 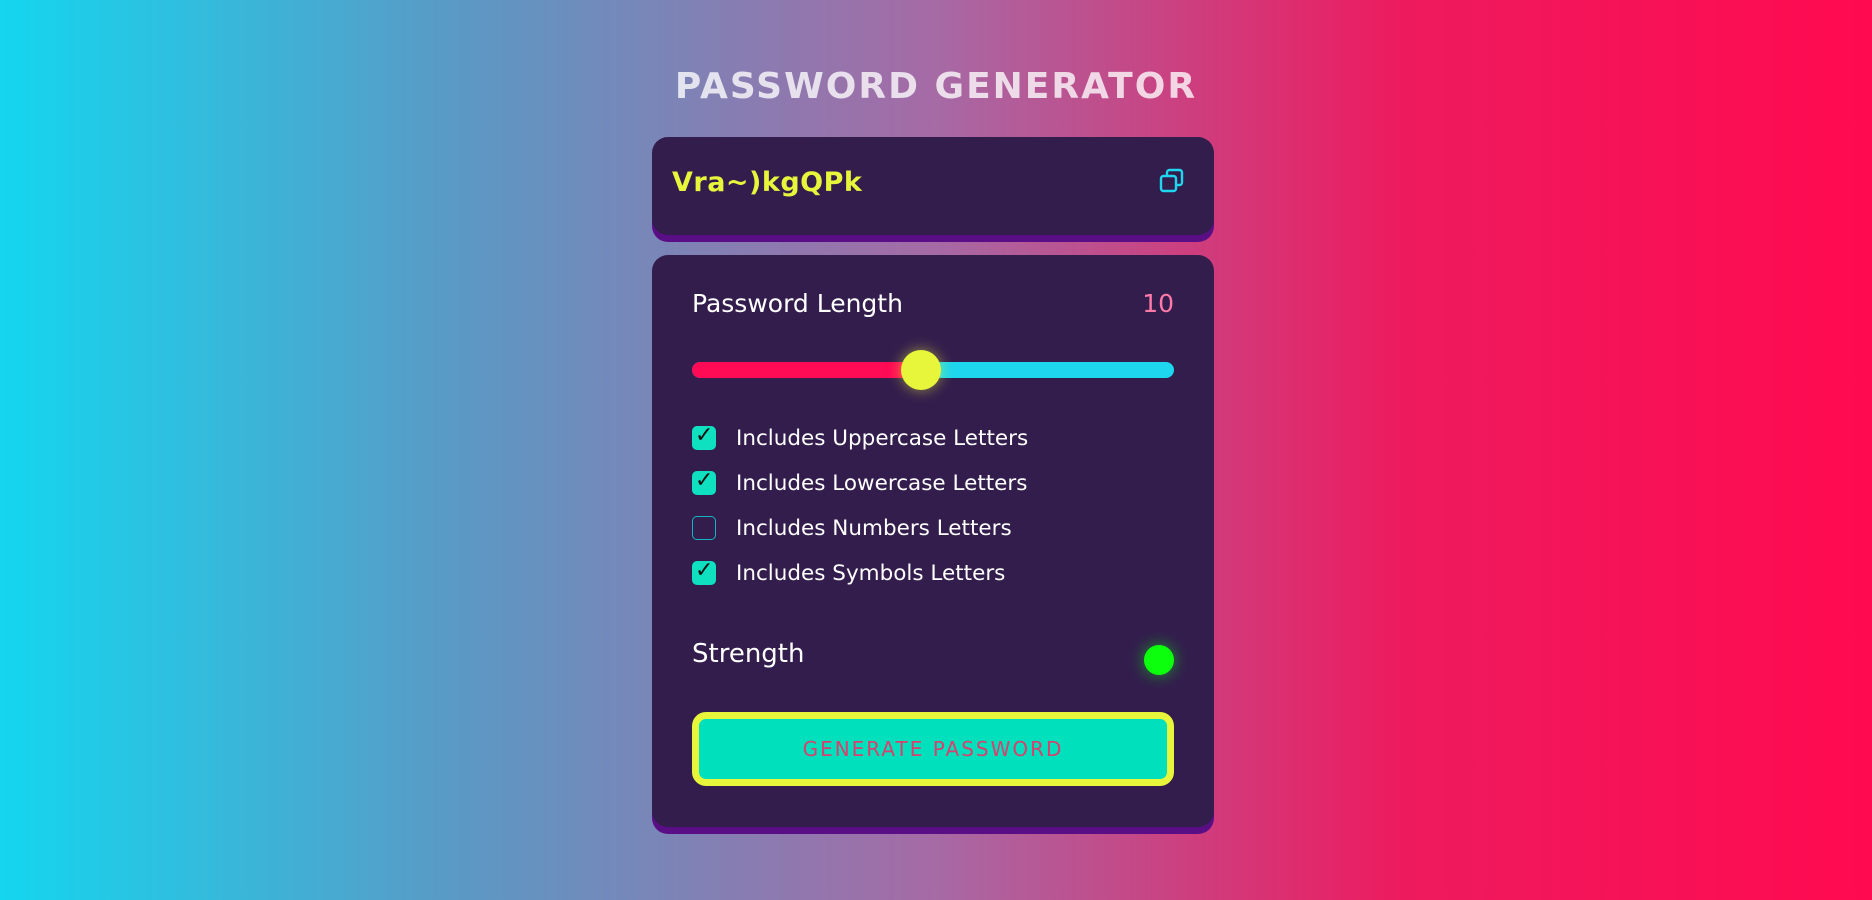 I want to click on option-lowercase: ✓ Includes Lowercase Letters, so click(x=860, y=482).